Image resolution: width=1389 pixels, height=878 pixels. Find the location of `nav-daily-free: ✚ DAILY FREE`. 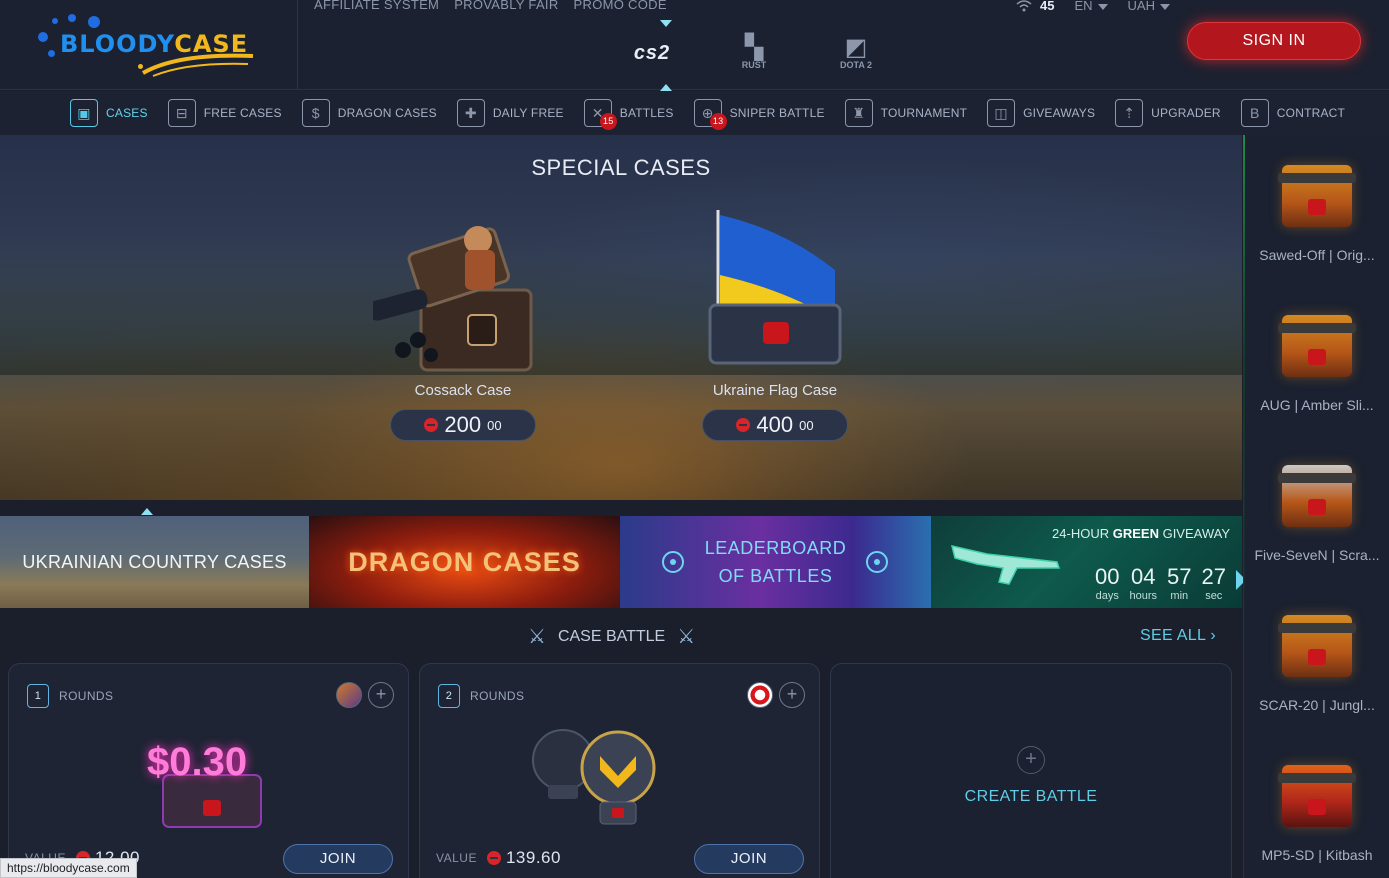

nav-daily-free: ✚ DAILY FREE is located at coordinates (510, 113).